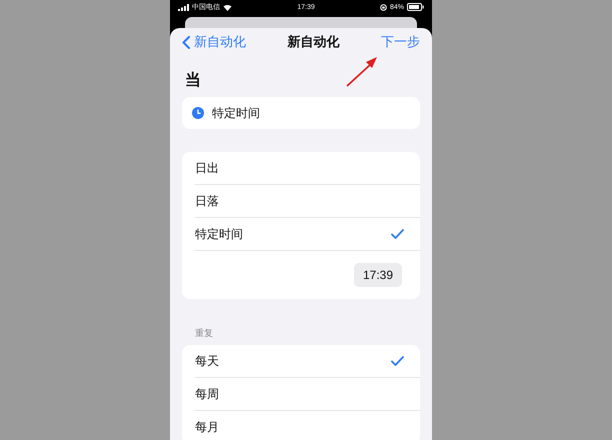  What do you see at coordinates (186, 42) in the screenshot?
I see `chevron-left-icon` at bounding box center [186, 42].